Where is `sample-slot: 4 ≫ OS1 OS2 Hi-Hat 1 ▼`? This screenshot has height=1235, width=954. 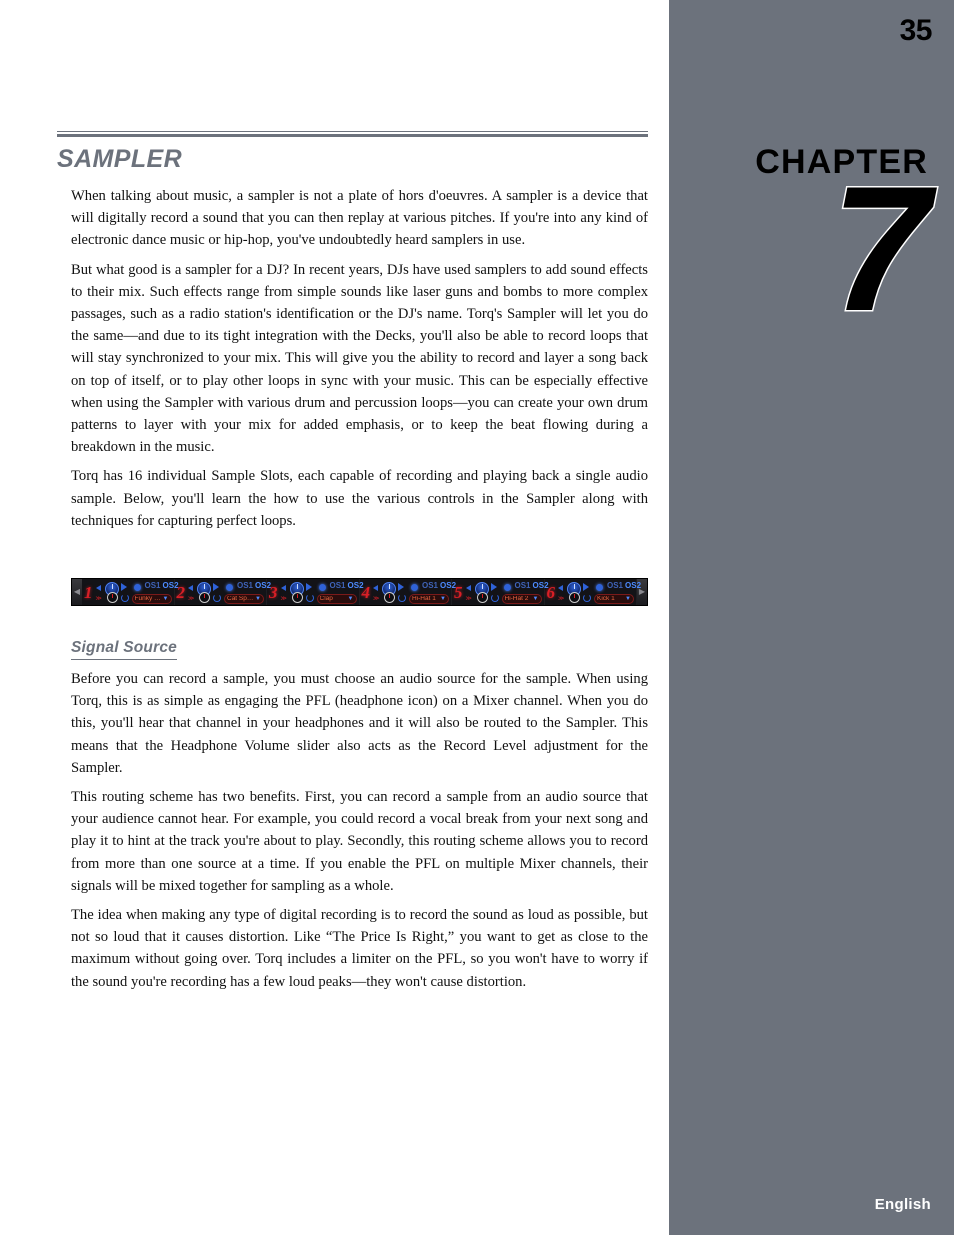 sample-slot: 4 ≫ OS1 OS2 Hi-Hat 1 ▼ is located at coordinates (408, 592).